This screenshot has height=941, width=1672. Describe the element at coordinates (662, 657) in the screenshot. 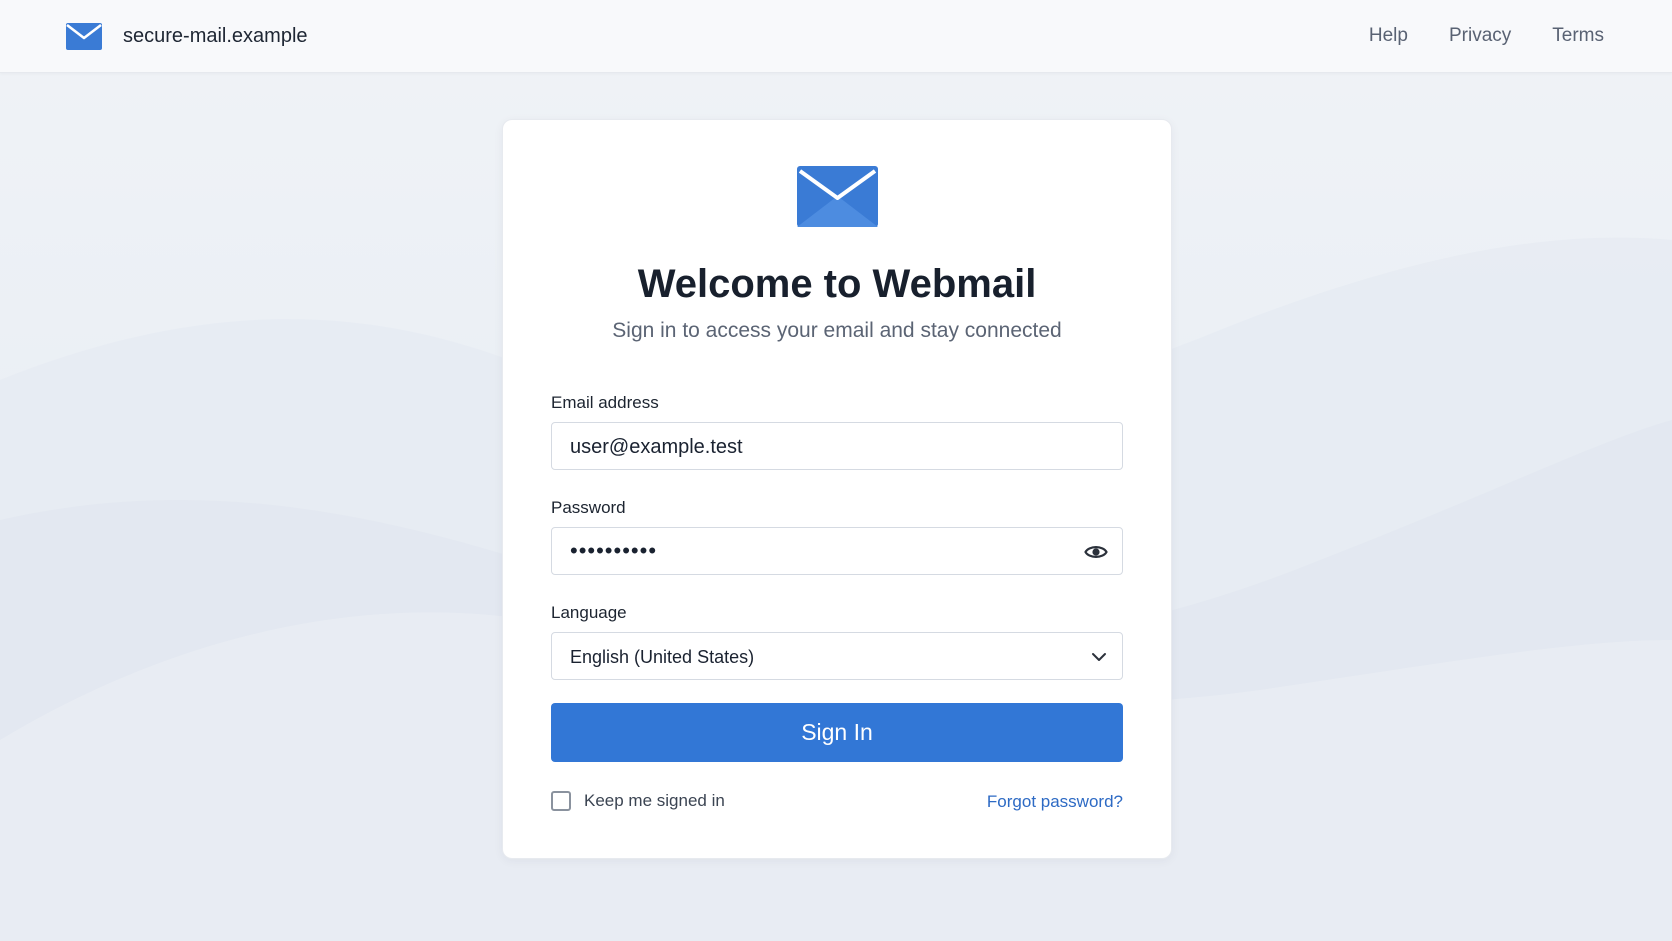

I see `language-value: English (United States)` at that location.